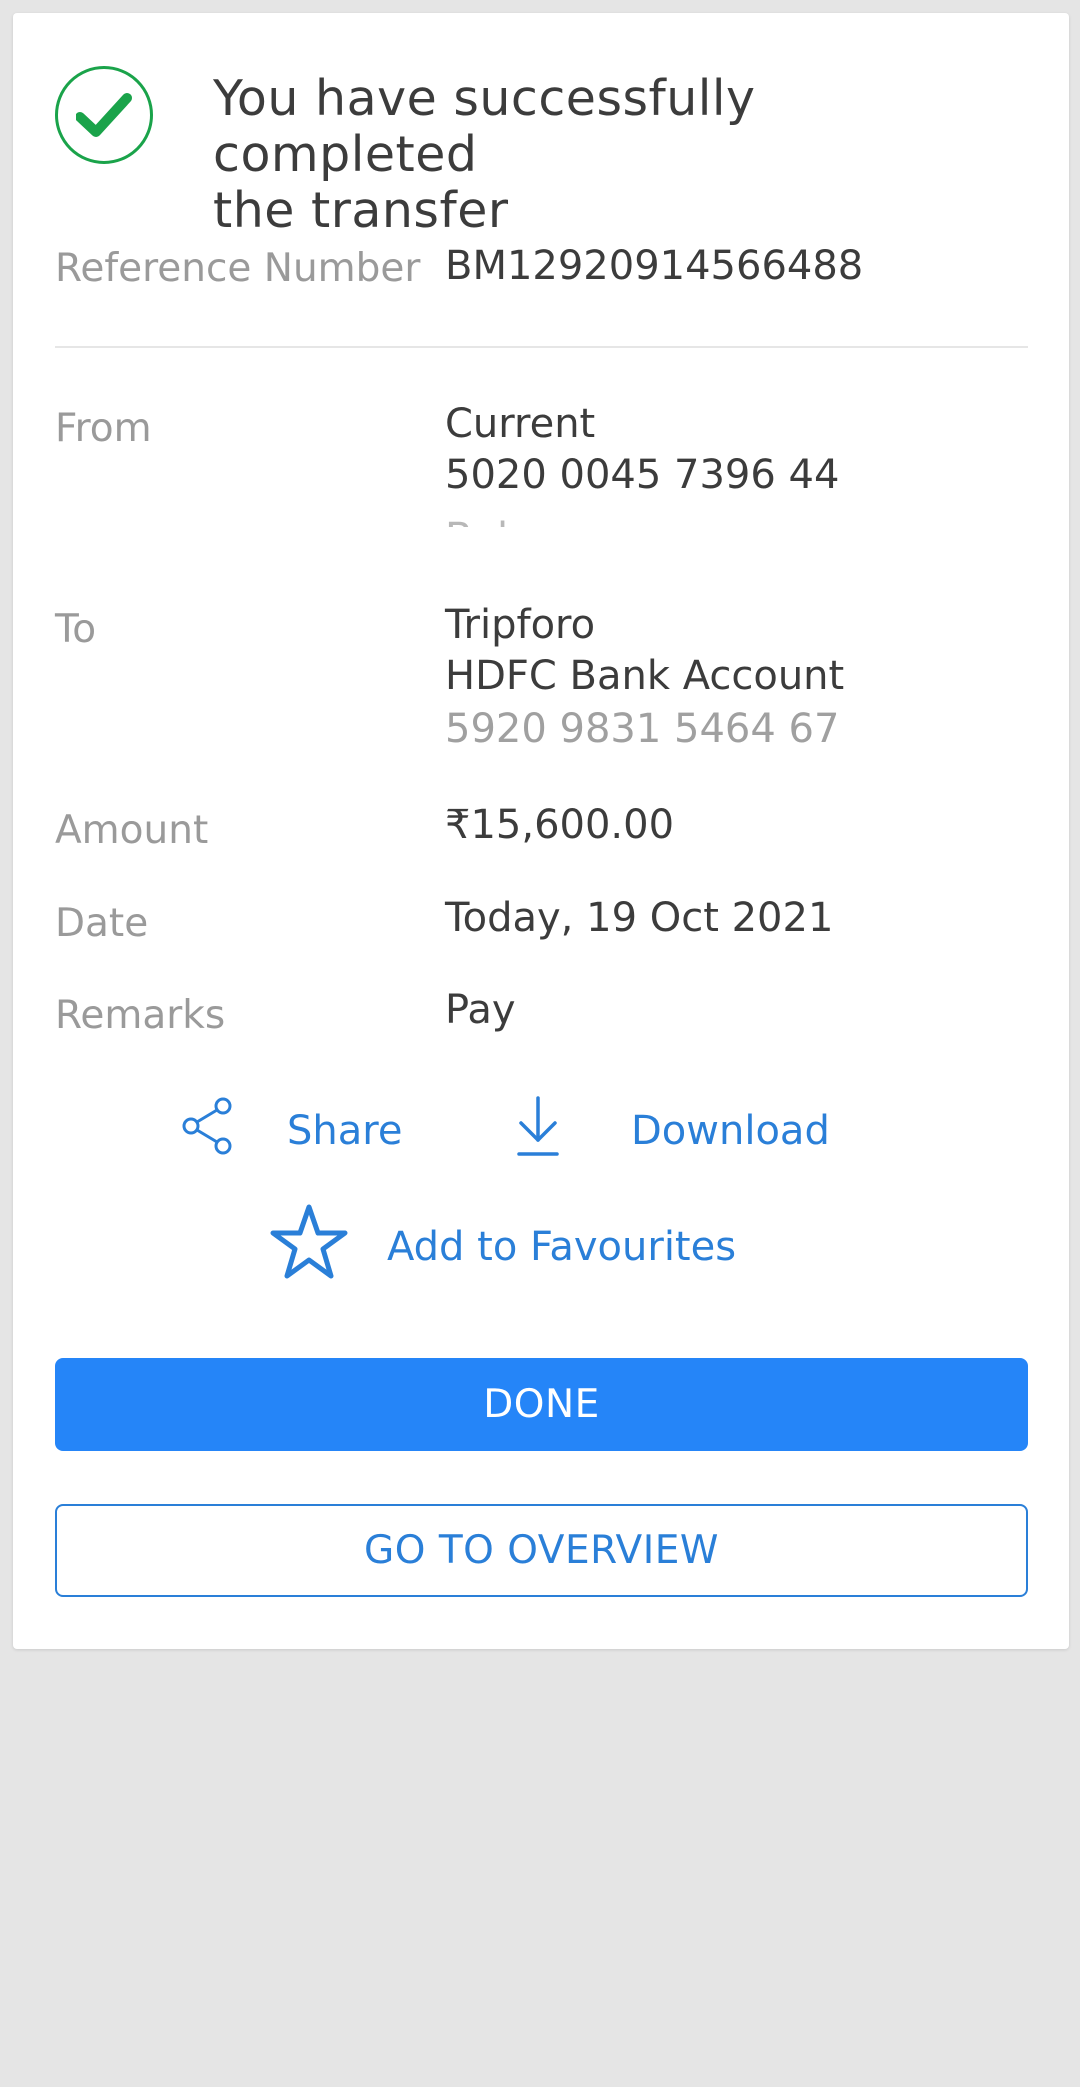  Describe the element at coordinates (480, 1010) in the screenshot. I see `remarks-value: Pay` at that location.